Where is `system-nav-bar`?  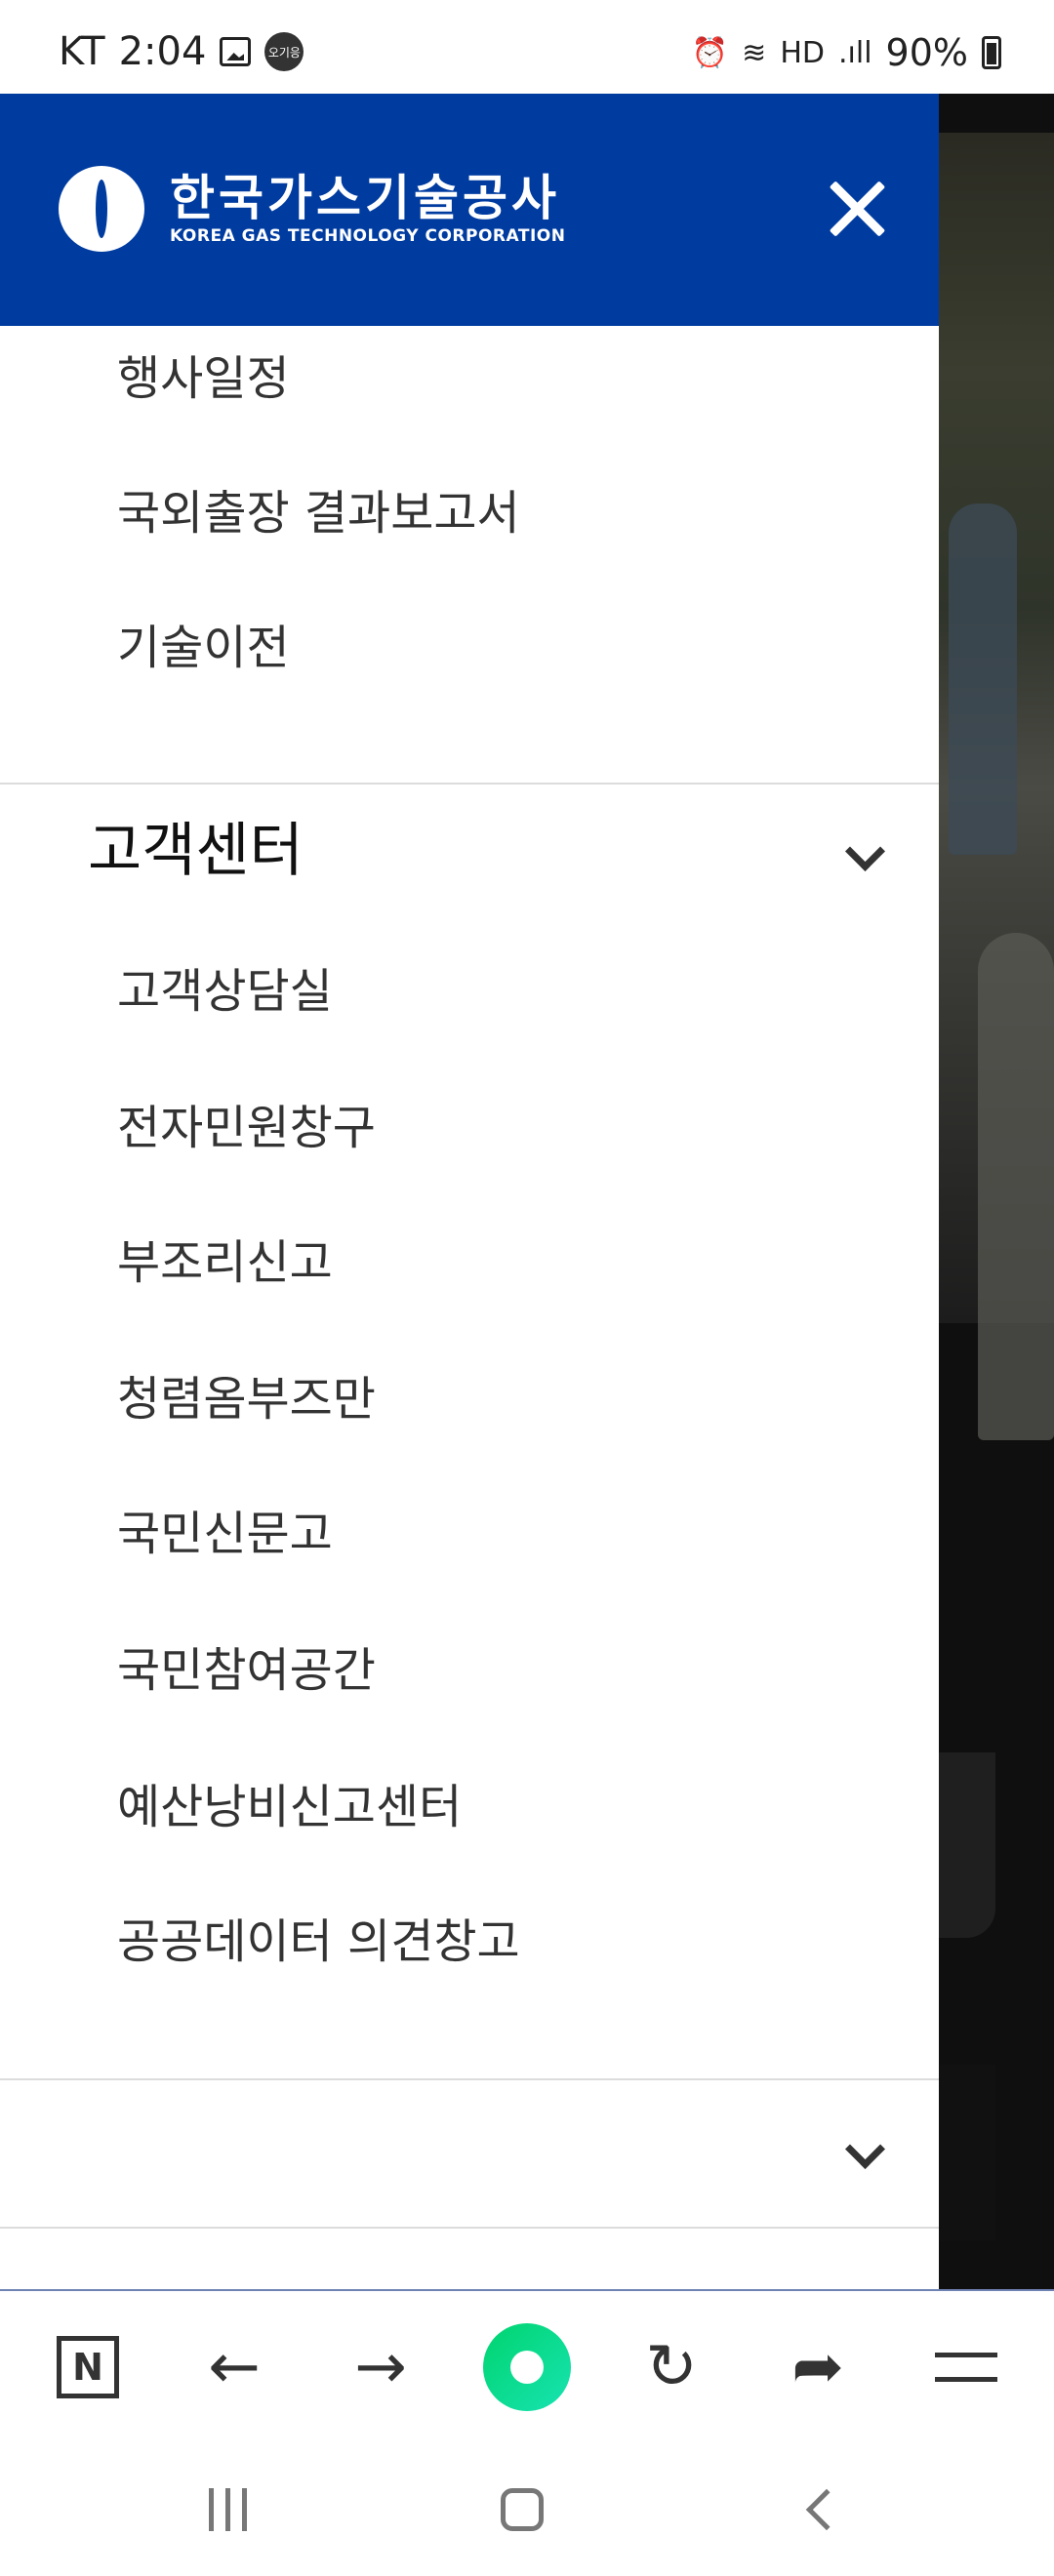
system-nav-bar is located at coordinates (527, 2508).